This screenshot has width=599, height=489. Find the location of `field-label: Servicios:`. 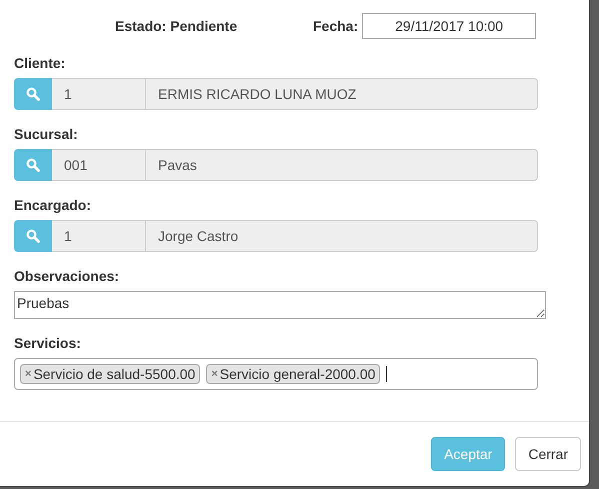

field-label: Servicios: is located at coordinates (47, 343).